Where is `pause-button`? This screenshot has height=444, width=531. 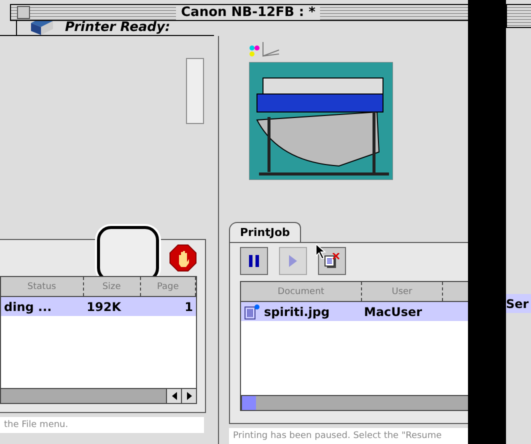 pause-button is located at coordinates (254, 261).